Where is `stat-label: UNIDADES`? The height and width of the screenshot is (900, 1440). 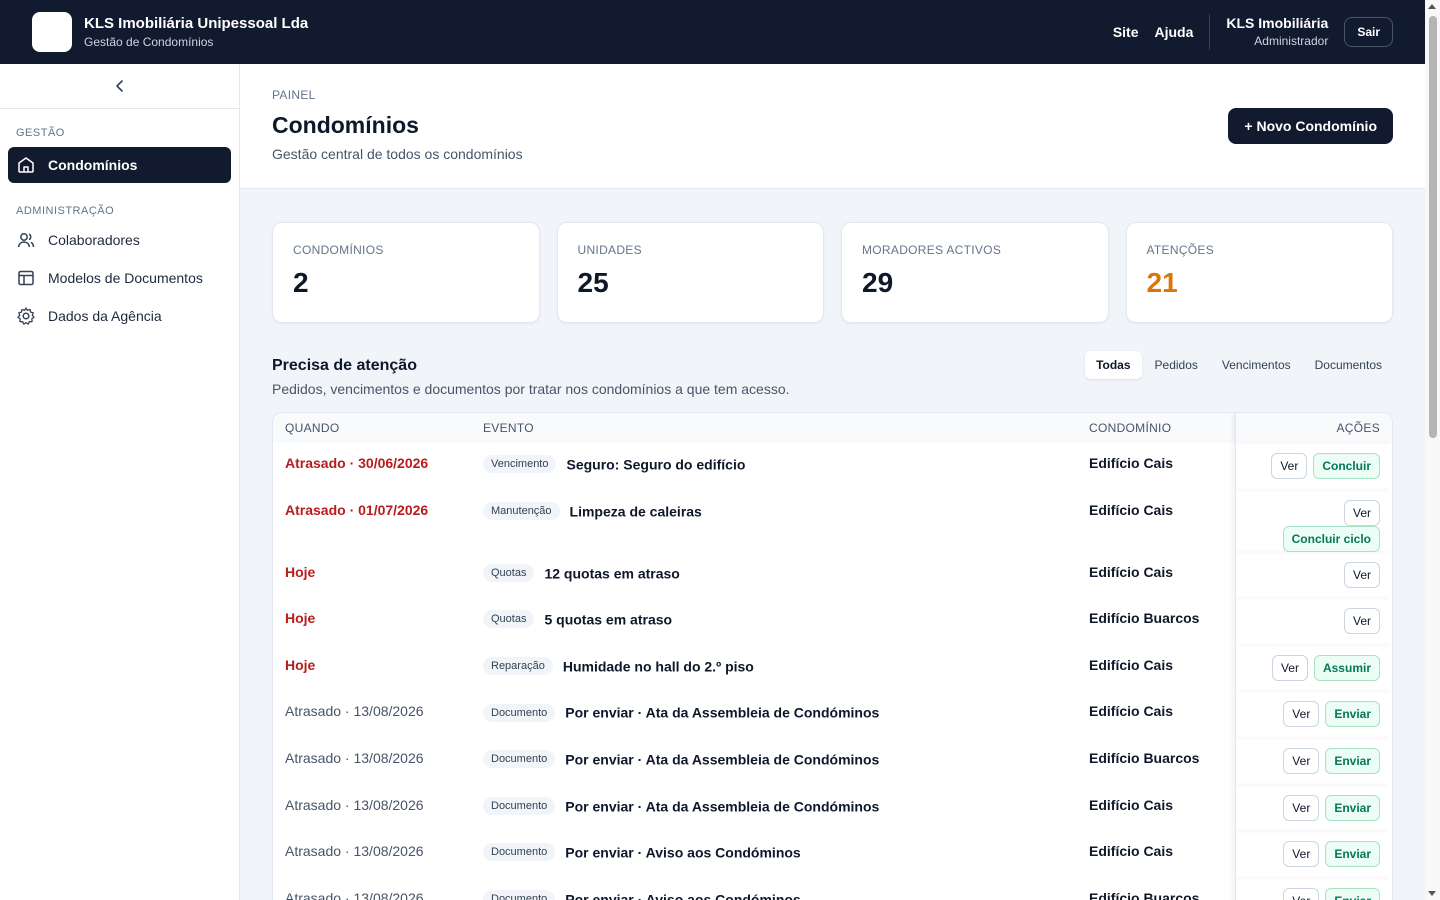
stat-label: UNIDADES is located at coordinates (609, 250).